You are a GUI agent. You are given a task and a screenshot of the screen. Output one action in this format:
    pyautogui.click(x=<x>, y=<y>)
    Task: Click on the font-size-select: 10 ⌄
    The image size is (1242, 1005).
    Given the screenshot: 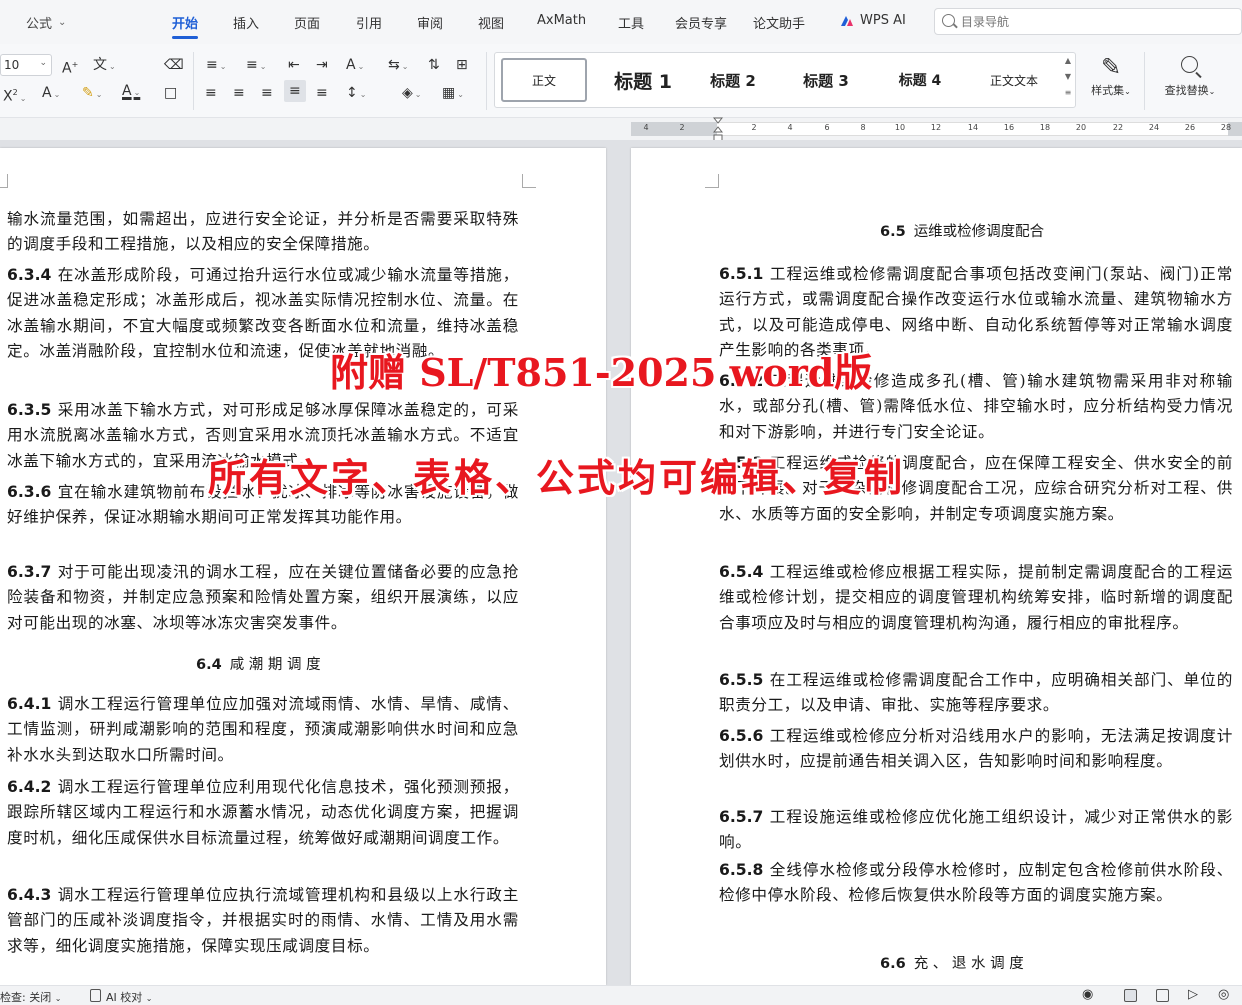 What is the action you would take?
    pyautogui.click(x=26, y=65)
    